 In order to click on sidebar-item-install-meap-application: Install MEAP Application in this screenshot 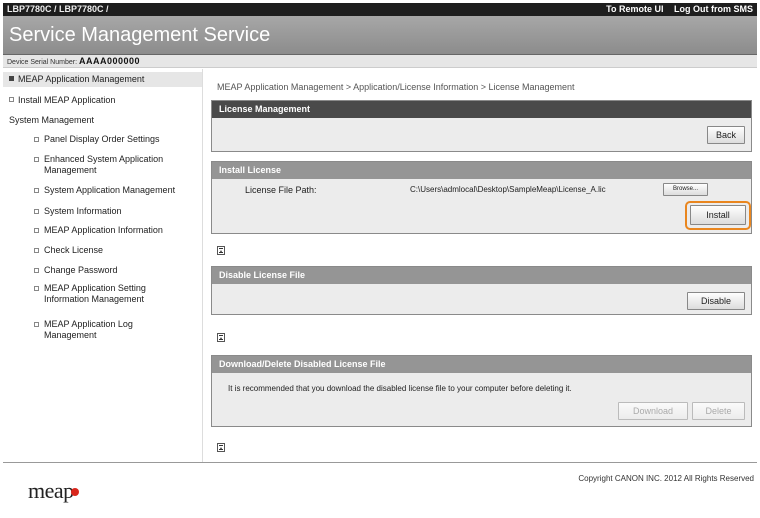, I will do `click(62, 100)`.